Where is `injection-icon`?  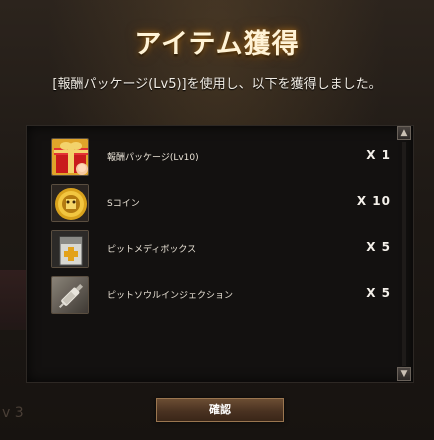
injection-icon is located at coordinates (70, 295).